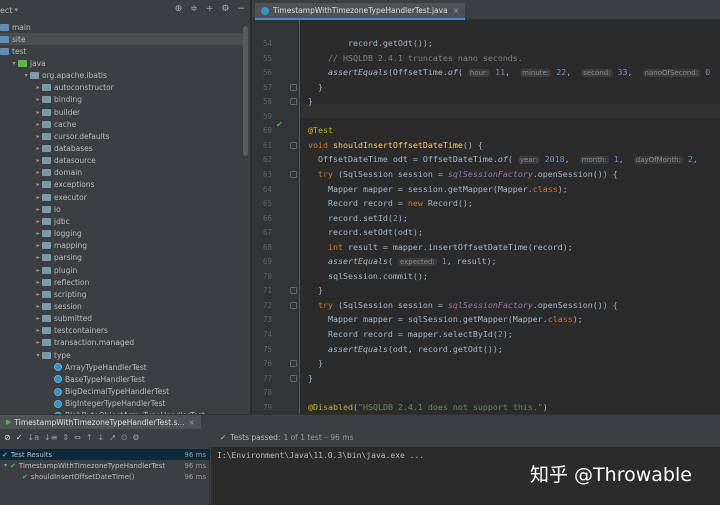 Image resolution: width=720 pixels, height=505 pixels. Describe the element at coordinates (390, 203) in the screenshot. I see `code-line: Record record = new Record();` at that location.